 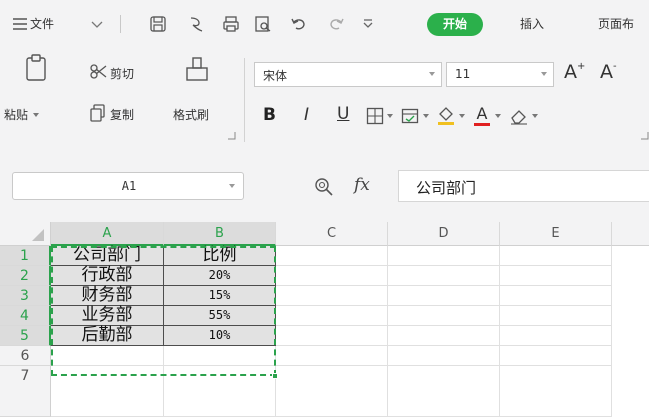 What do you see at coordinates (220, 234) in the screenshot?
I see `column-header-b: B` at bounding box center [220, 234].